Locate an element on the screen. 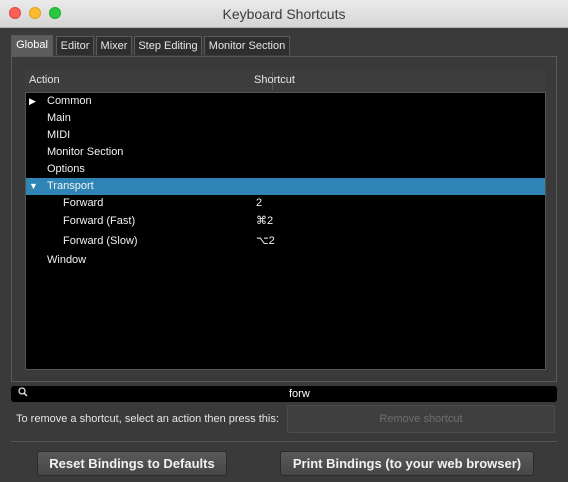 The image size is (568, 482). row-action: Forward is located at coordinates (83, 203).